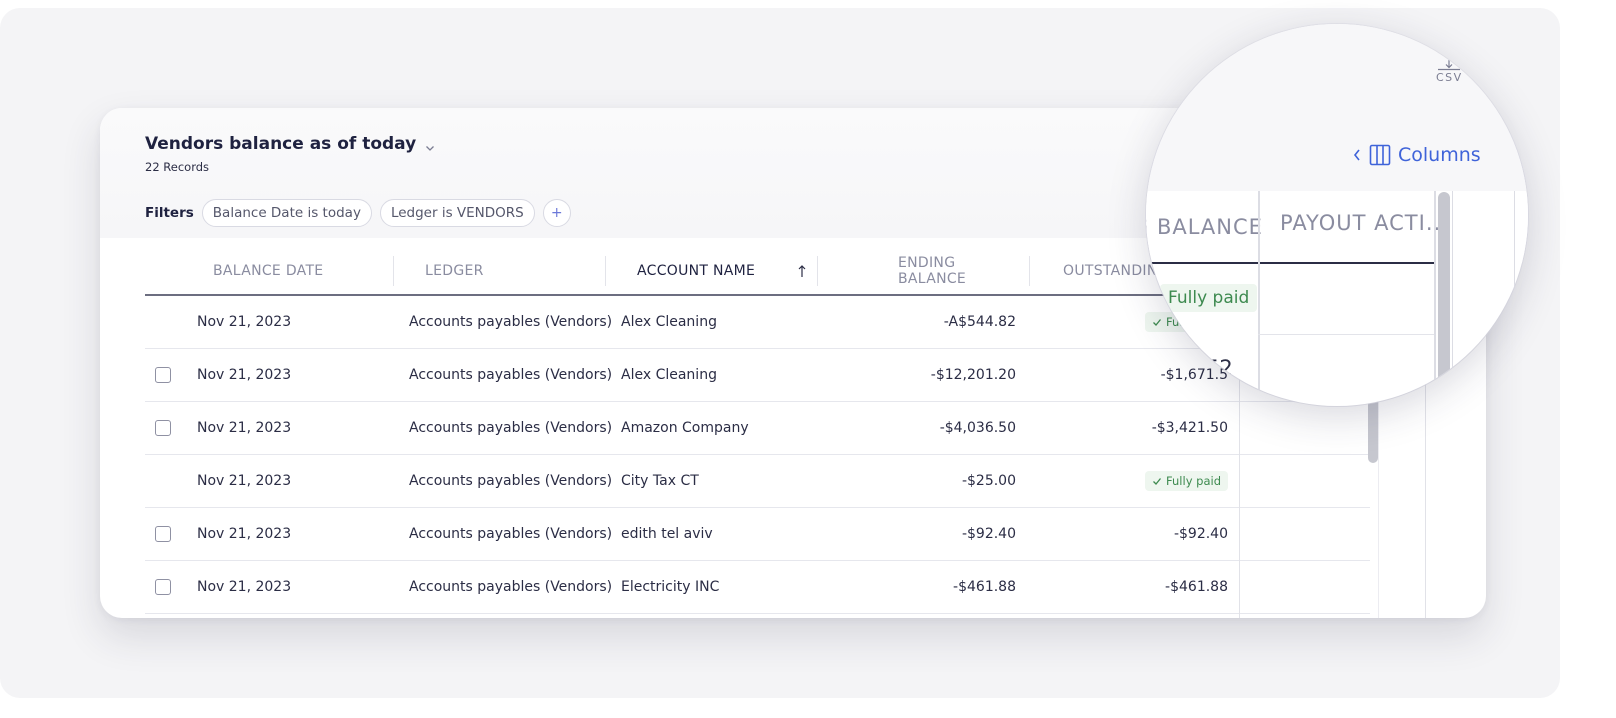 The height and width of the screenshot is (718, 1616). What do you see at coordinates (1136, 481) in the screenshot?
I see `cell-outstanding: Fully paid` at bounding box center [1136, 481].